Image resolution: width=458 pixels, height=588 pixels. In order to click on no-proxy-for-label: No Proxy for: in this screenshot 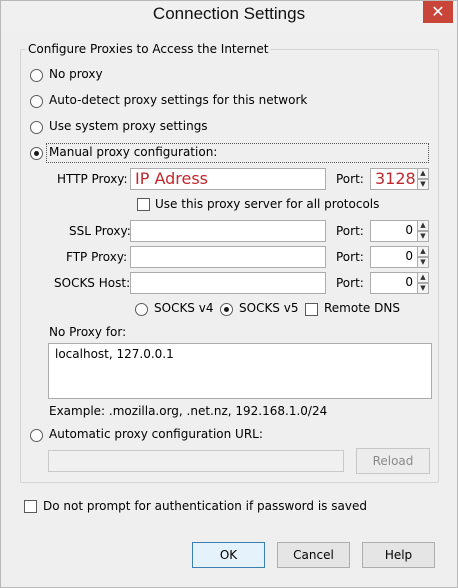, I will do `click(88, 332)`.